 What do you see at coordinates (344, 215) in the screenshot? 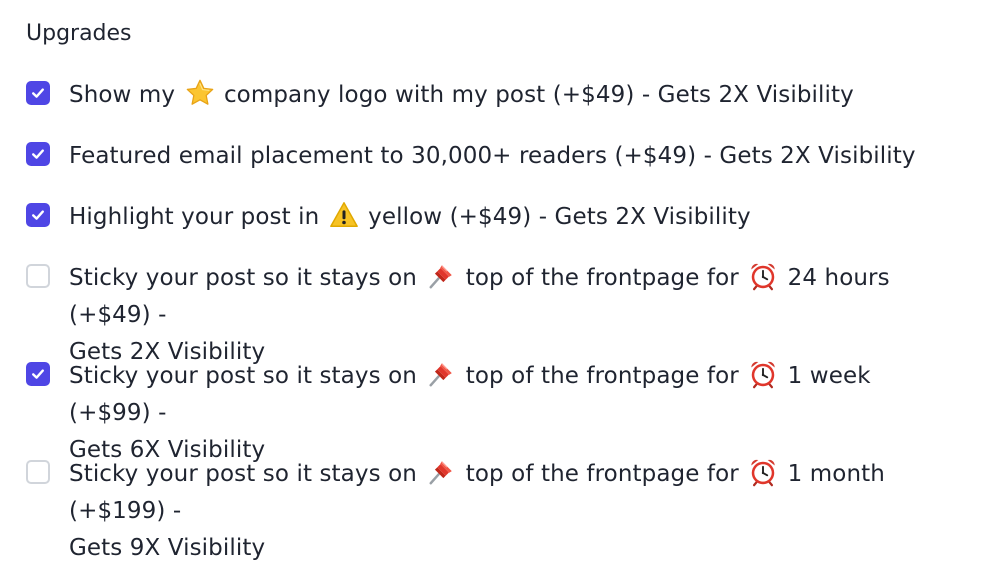
I see `warning-icon` at bounding box center [344, 215].